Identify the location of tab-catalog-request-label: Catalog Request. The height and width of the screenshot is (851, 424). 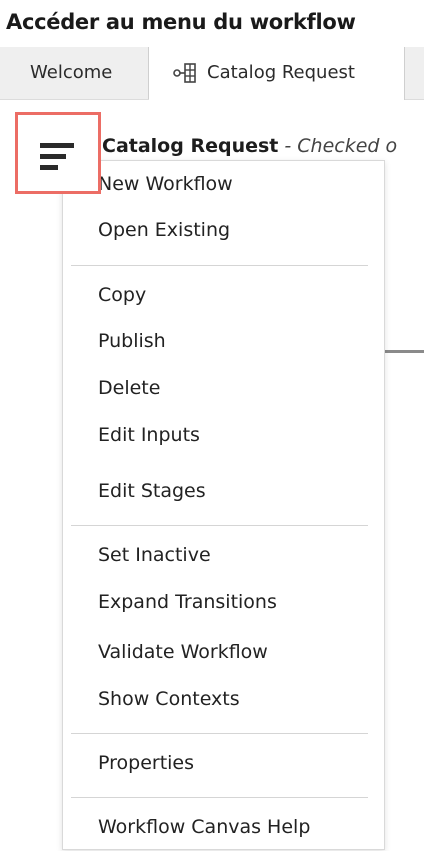
(281, 72).